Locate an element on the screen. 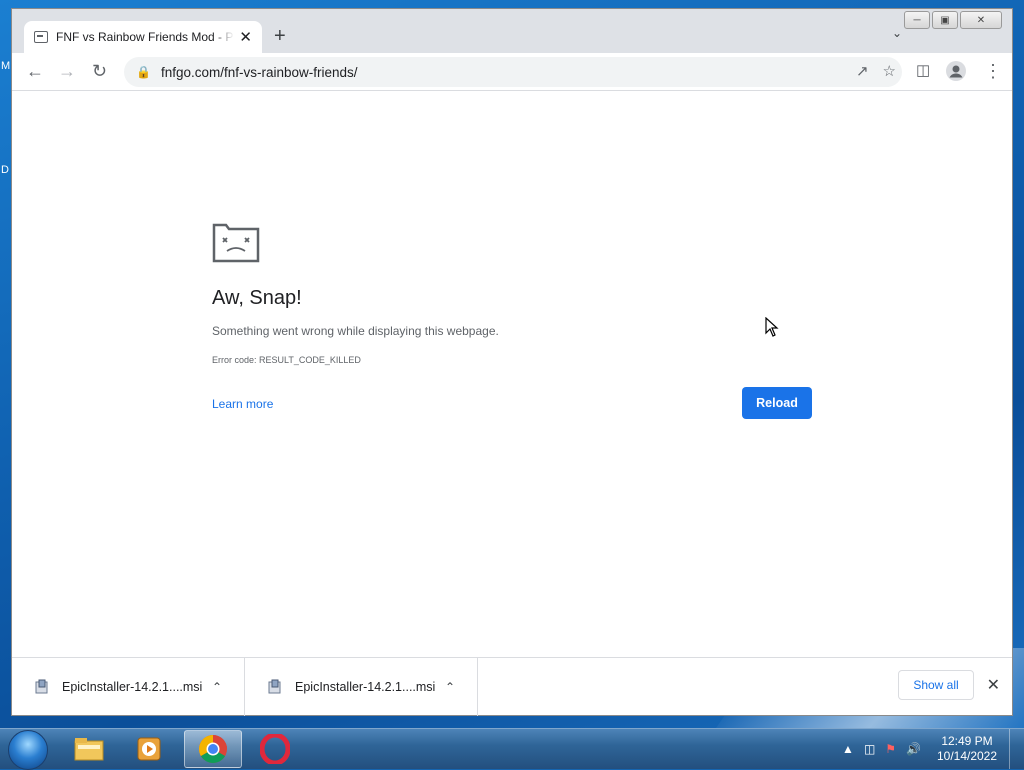 The height and width of the screenshot is (770, 1024). mouse-cursor-icon is located at coordinates (772, 327).